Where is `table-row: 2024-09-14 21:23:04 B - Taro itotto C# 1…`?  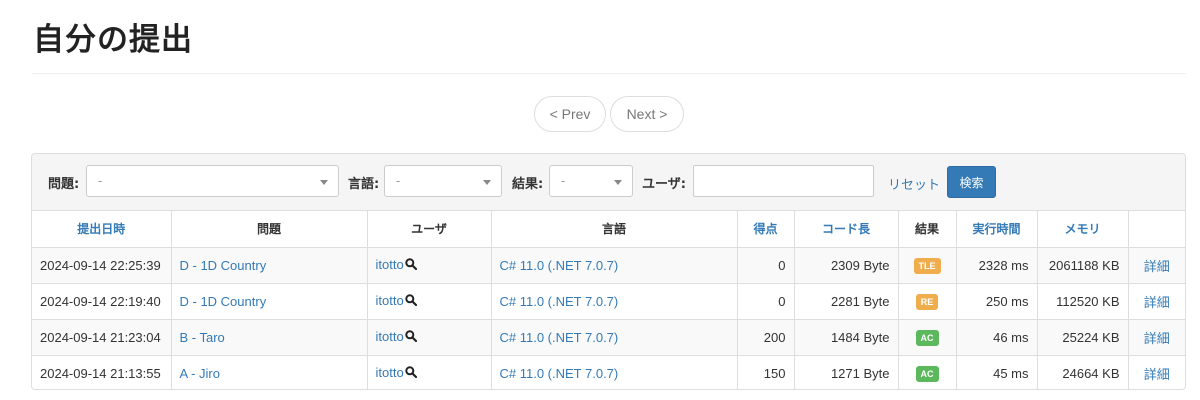 table-row: 2024-09-14 21:23:04 B - Taro itotto C# 1… is located at coordinates (608, 337).